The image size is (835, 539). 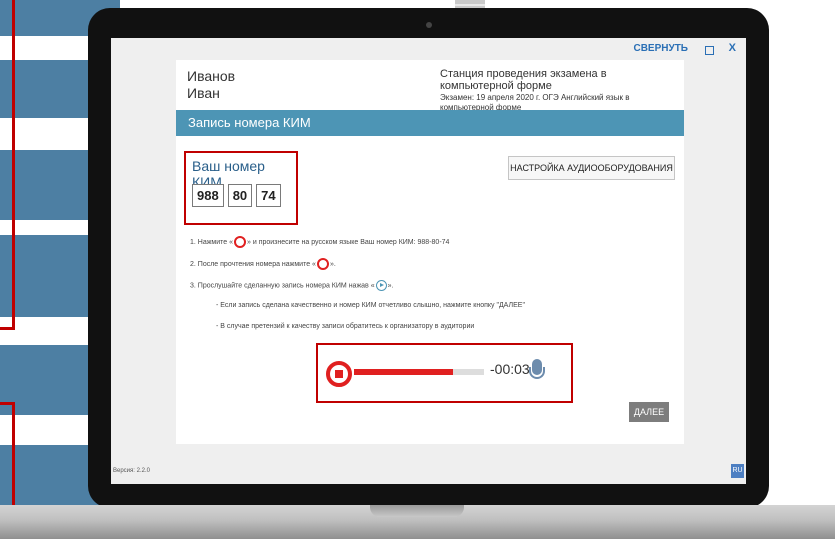 What do you see at coordinates (649, 412) in the screenshot?
I see `next-button: ДАЛЕЕ` at bounding box center [649, 412].